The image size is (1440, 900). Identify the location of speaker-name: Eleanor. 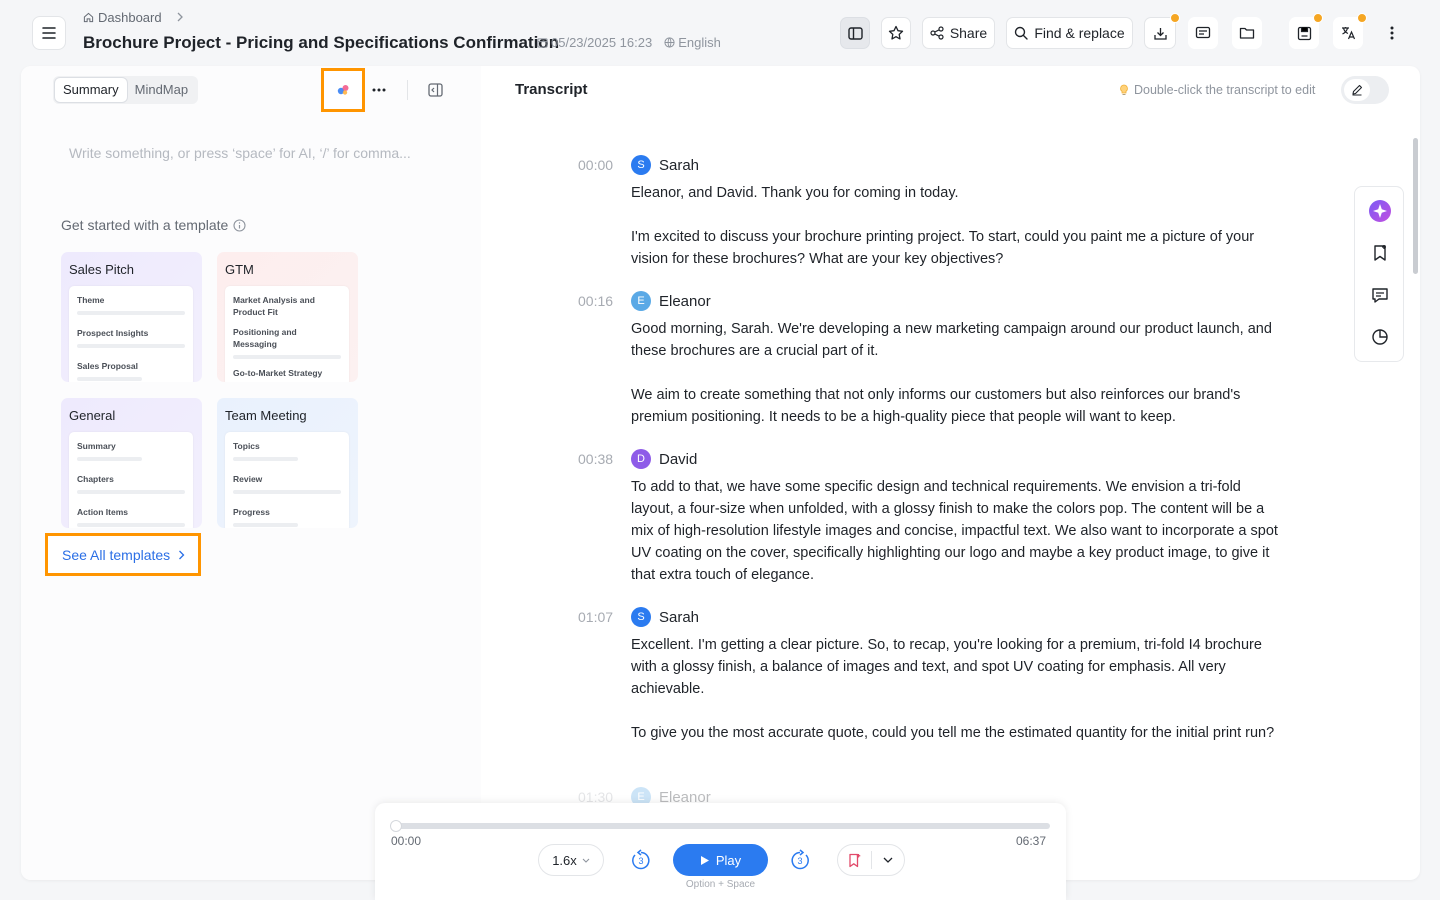
(685, 301).